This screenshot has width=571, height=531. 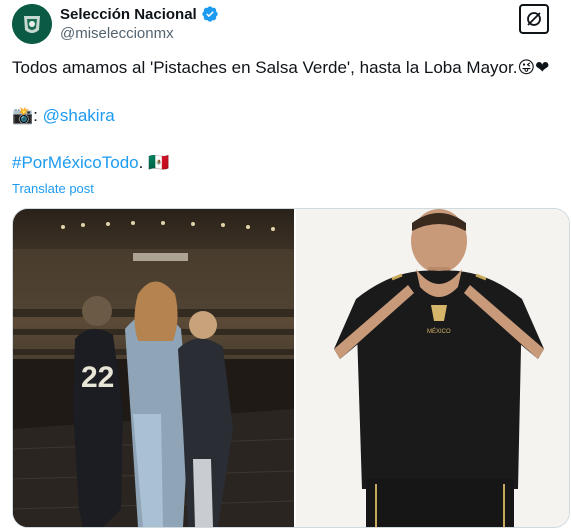 I want to click on grok-button, so click(x=534, y=19).